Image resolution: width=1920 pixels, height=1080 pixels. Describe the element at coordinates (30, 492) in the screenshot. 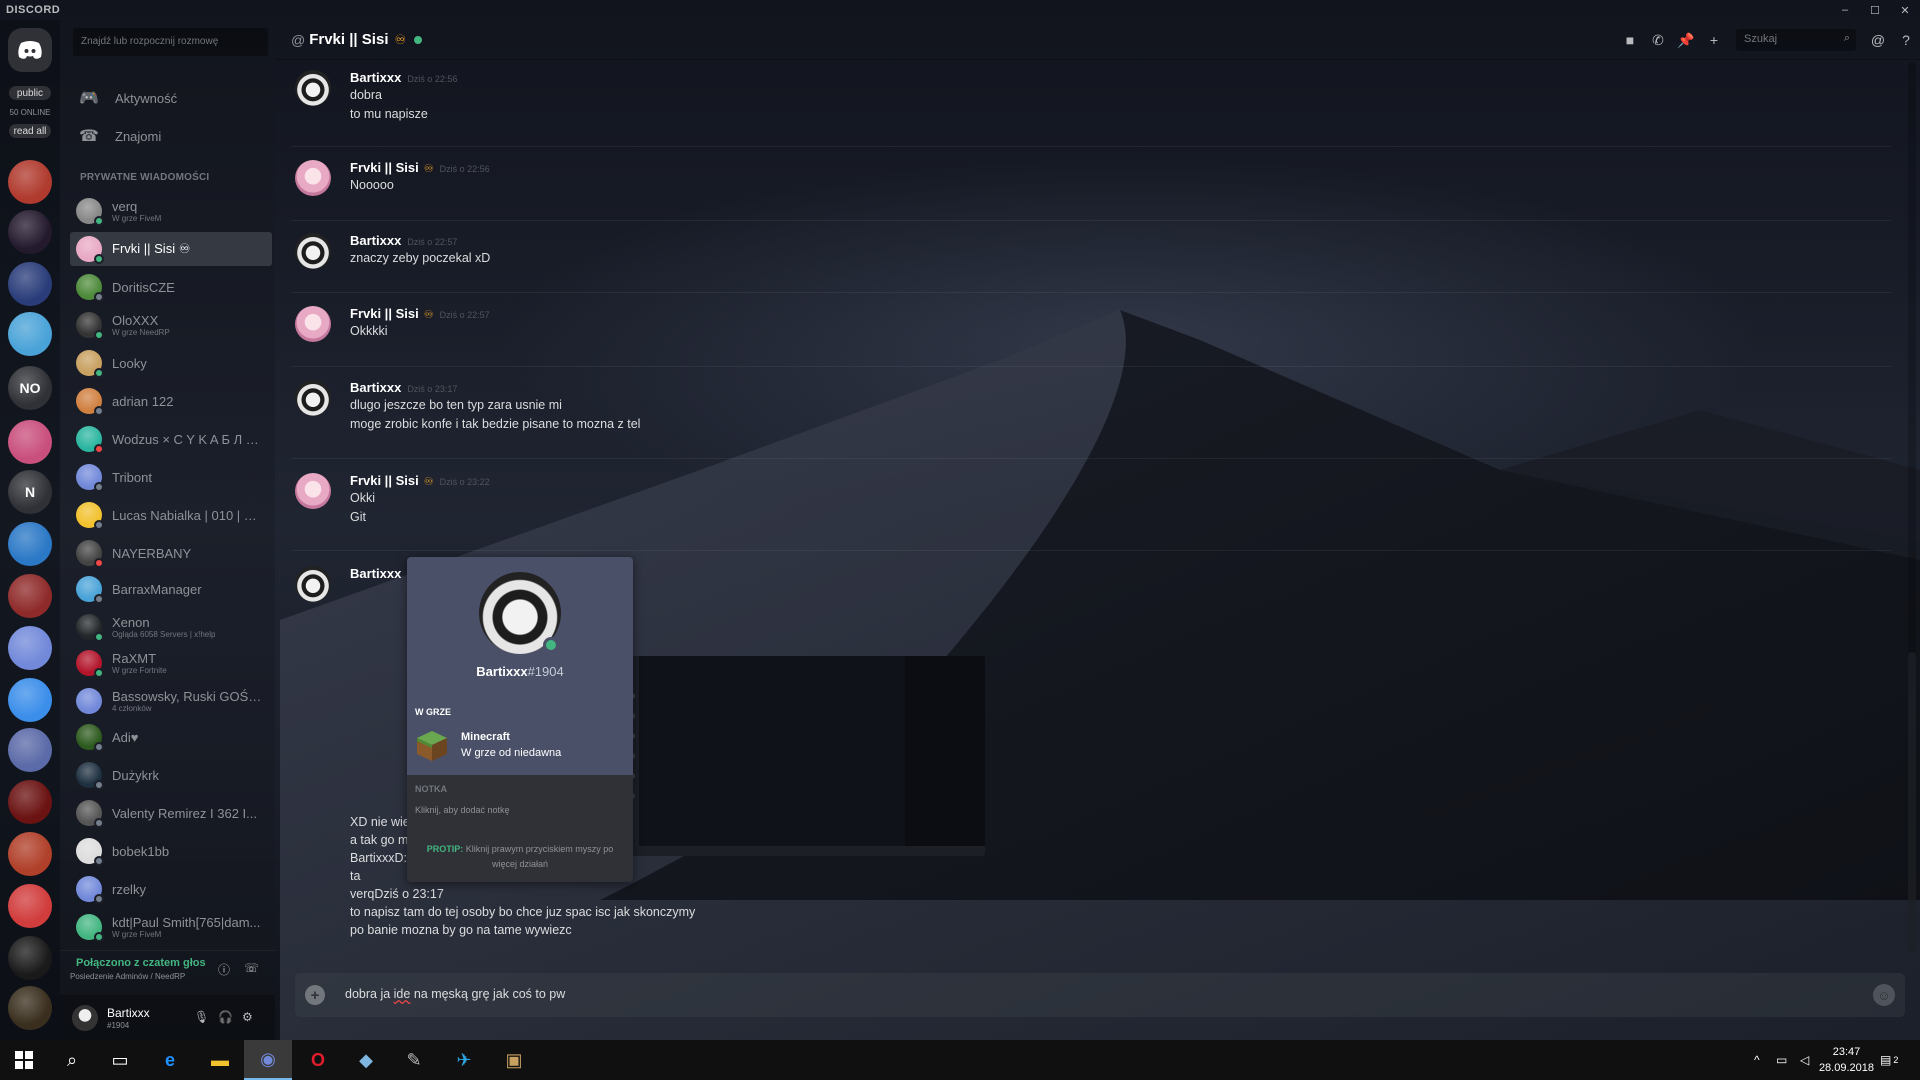

I see `server-icon: N` at that location.